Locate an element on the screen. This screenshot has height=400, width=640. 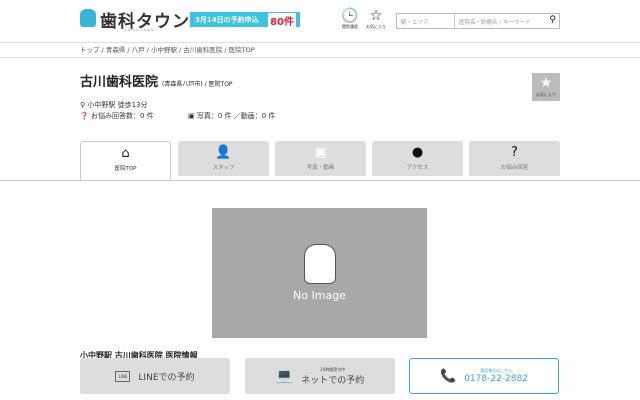
media-text: 写真：0 件 ／動画：0 件 is located at coordinates (236, 116).